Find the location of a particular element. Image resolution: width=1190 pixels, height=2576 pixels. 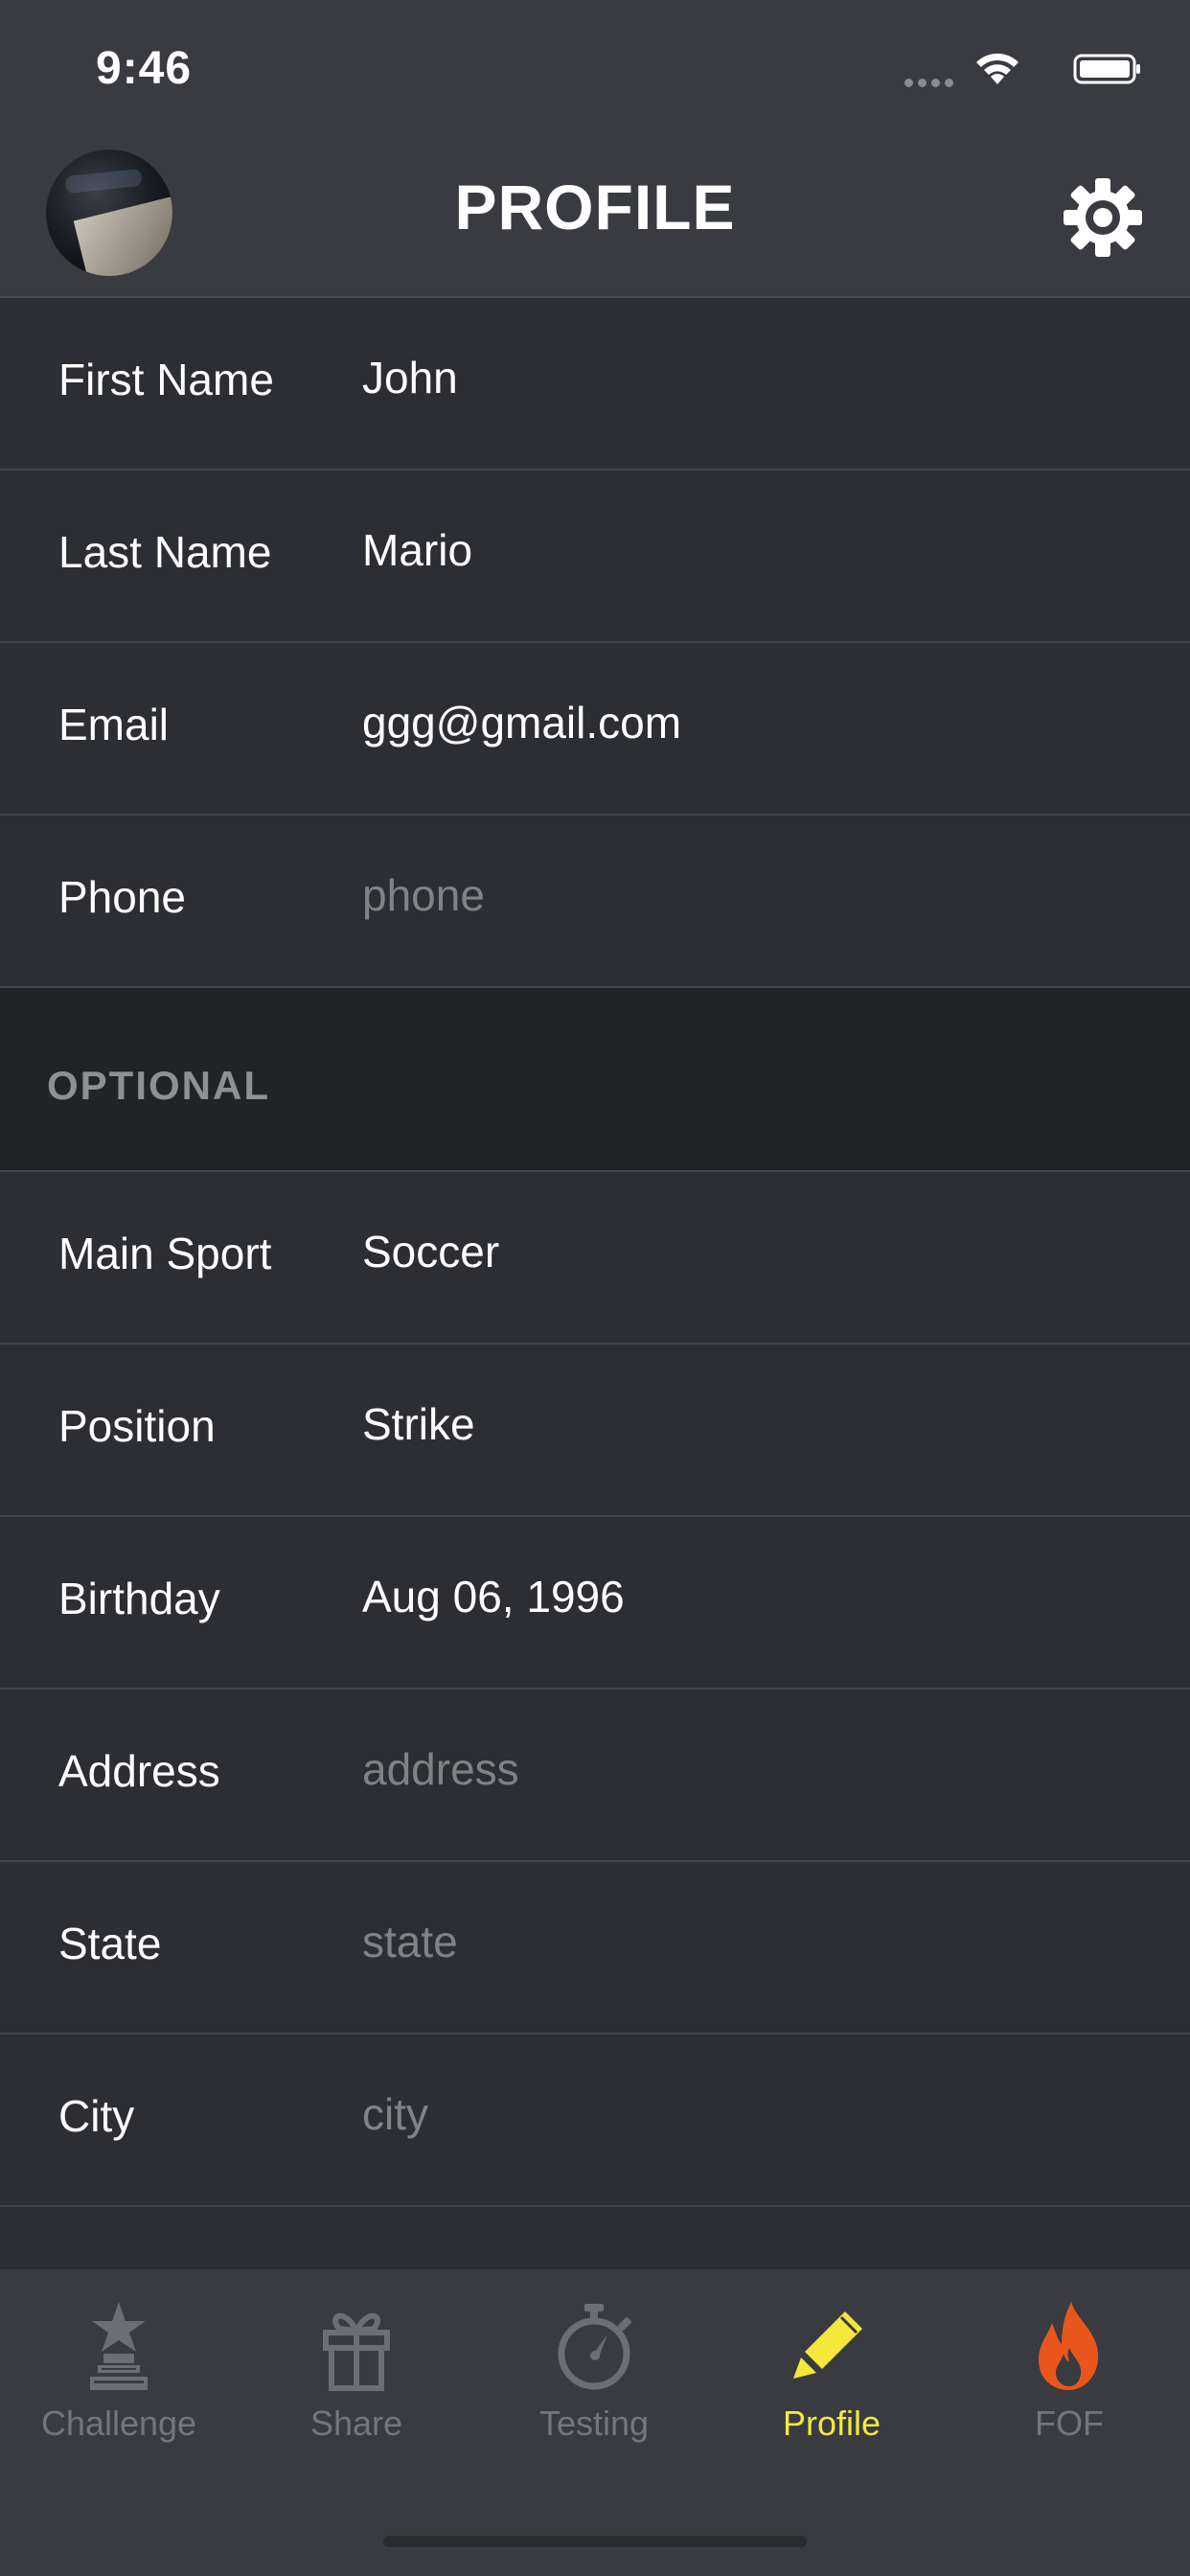

tab-challenge: Challenge is located at coordinates (119, 2384).